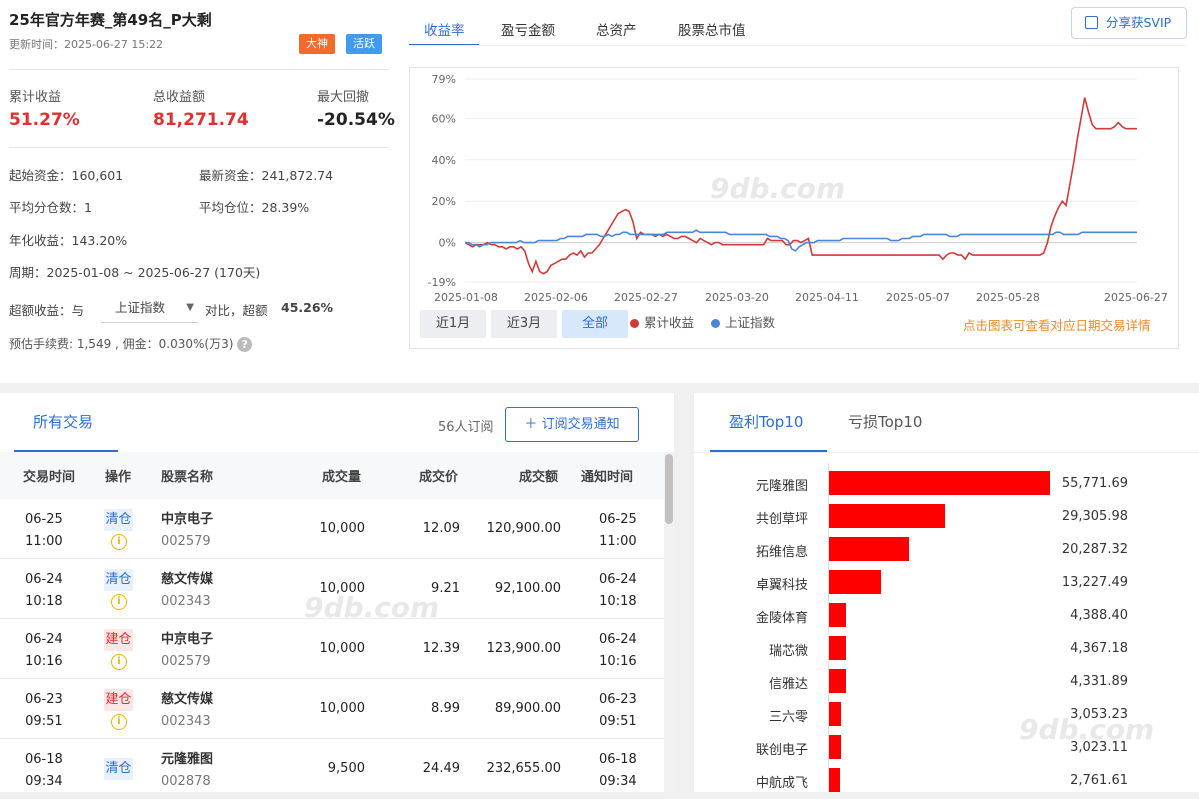  What do you see at coordinates (332, 738) in the screenshot?
I see `row-separator` at bounding box center [332, 738].